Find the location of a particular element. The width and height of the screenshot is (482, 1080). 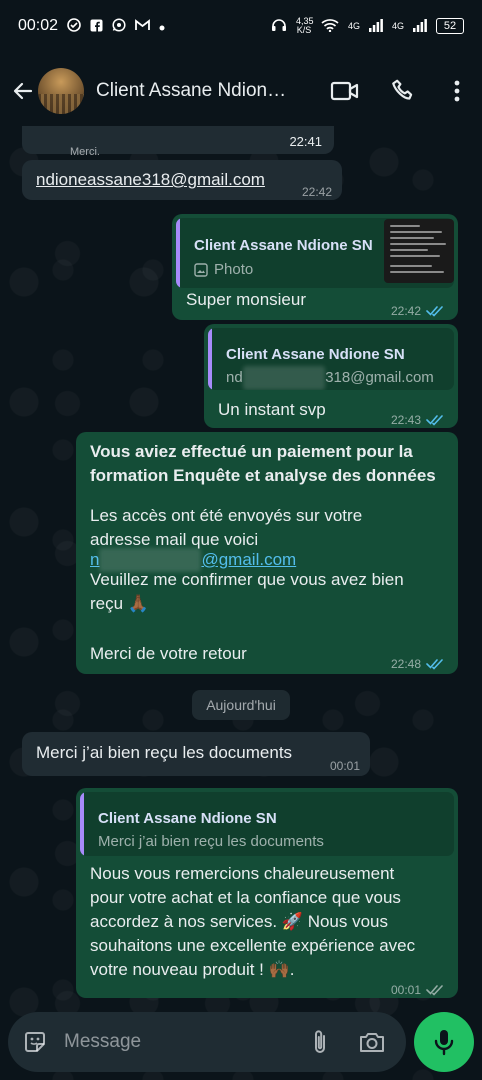

signal-2-label: 4G is located at coordinates (397, 26).